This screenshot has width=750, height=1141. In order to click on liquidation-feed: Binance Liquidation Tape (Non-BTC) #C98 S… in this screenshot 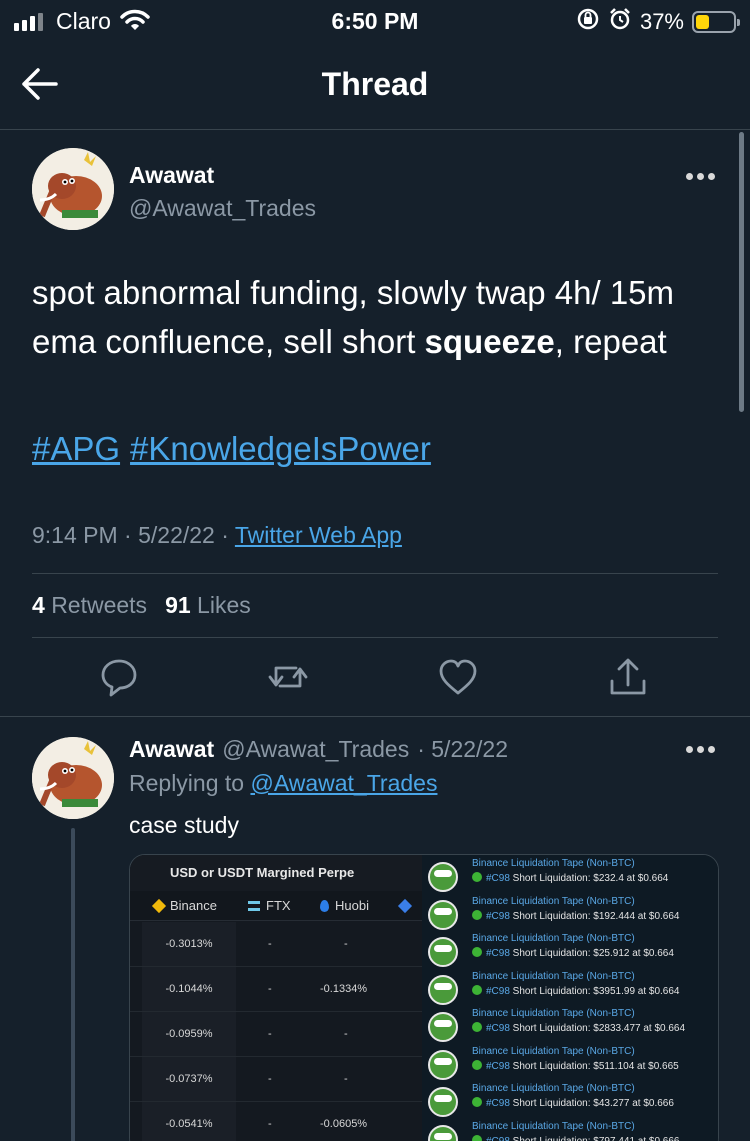, I will do `click(570, 998)`.